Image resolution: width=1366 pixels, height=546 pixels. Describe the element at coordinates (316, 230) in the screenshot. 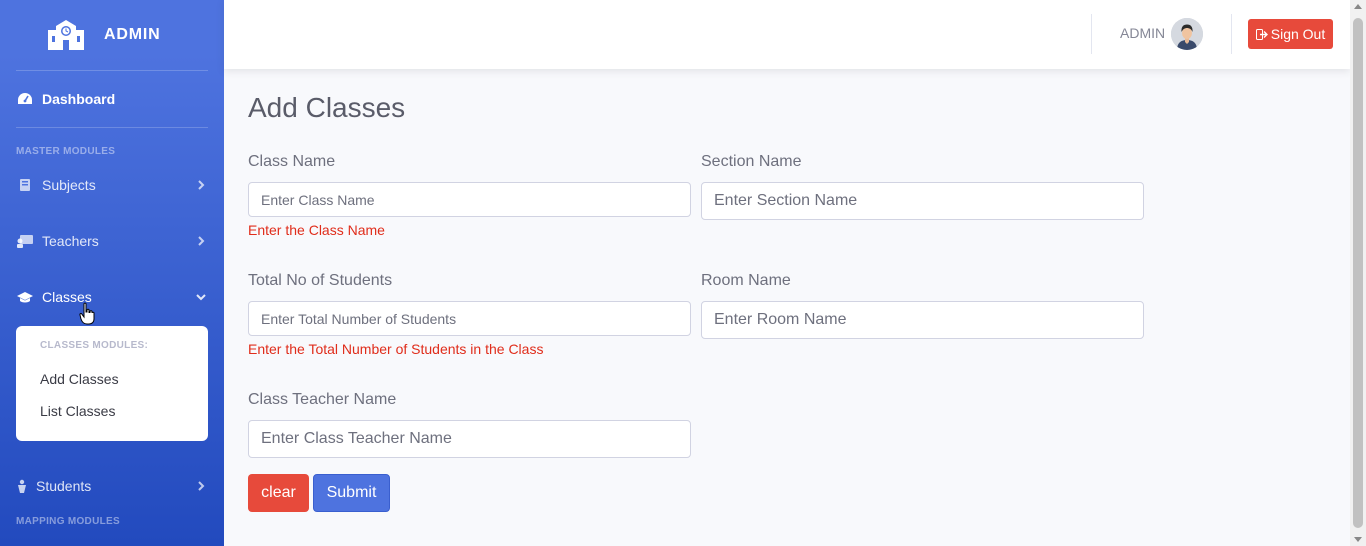

I see `class-name-error: Enter the Class Name` at that location.